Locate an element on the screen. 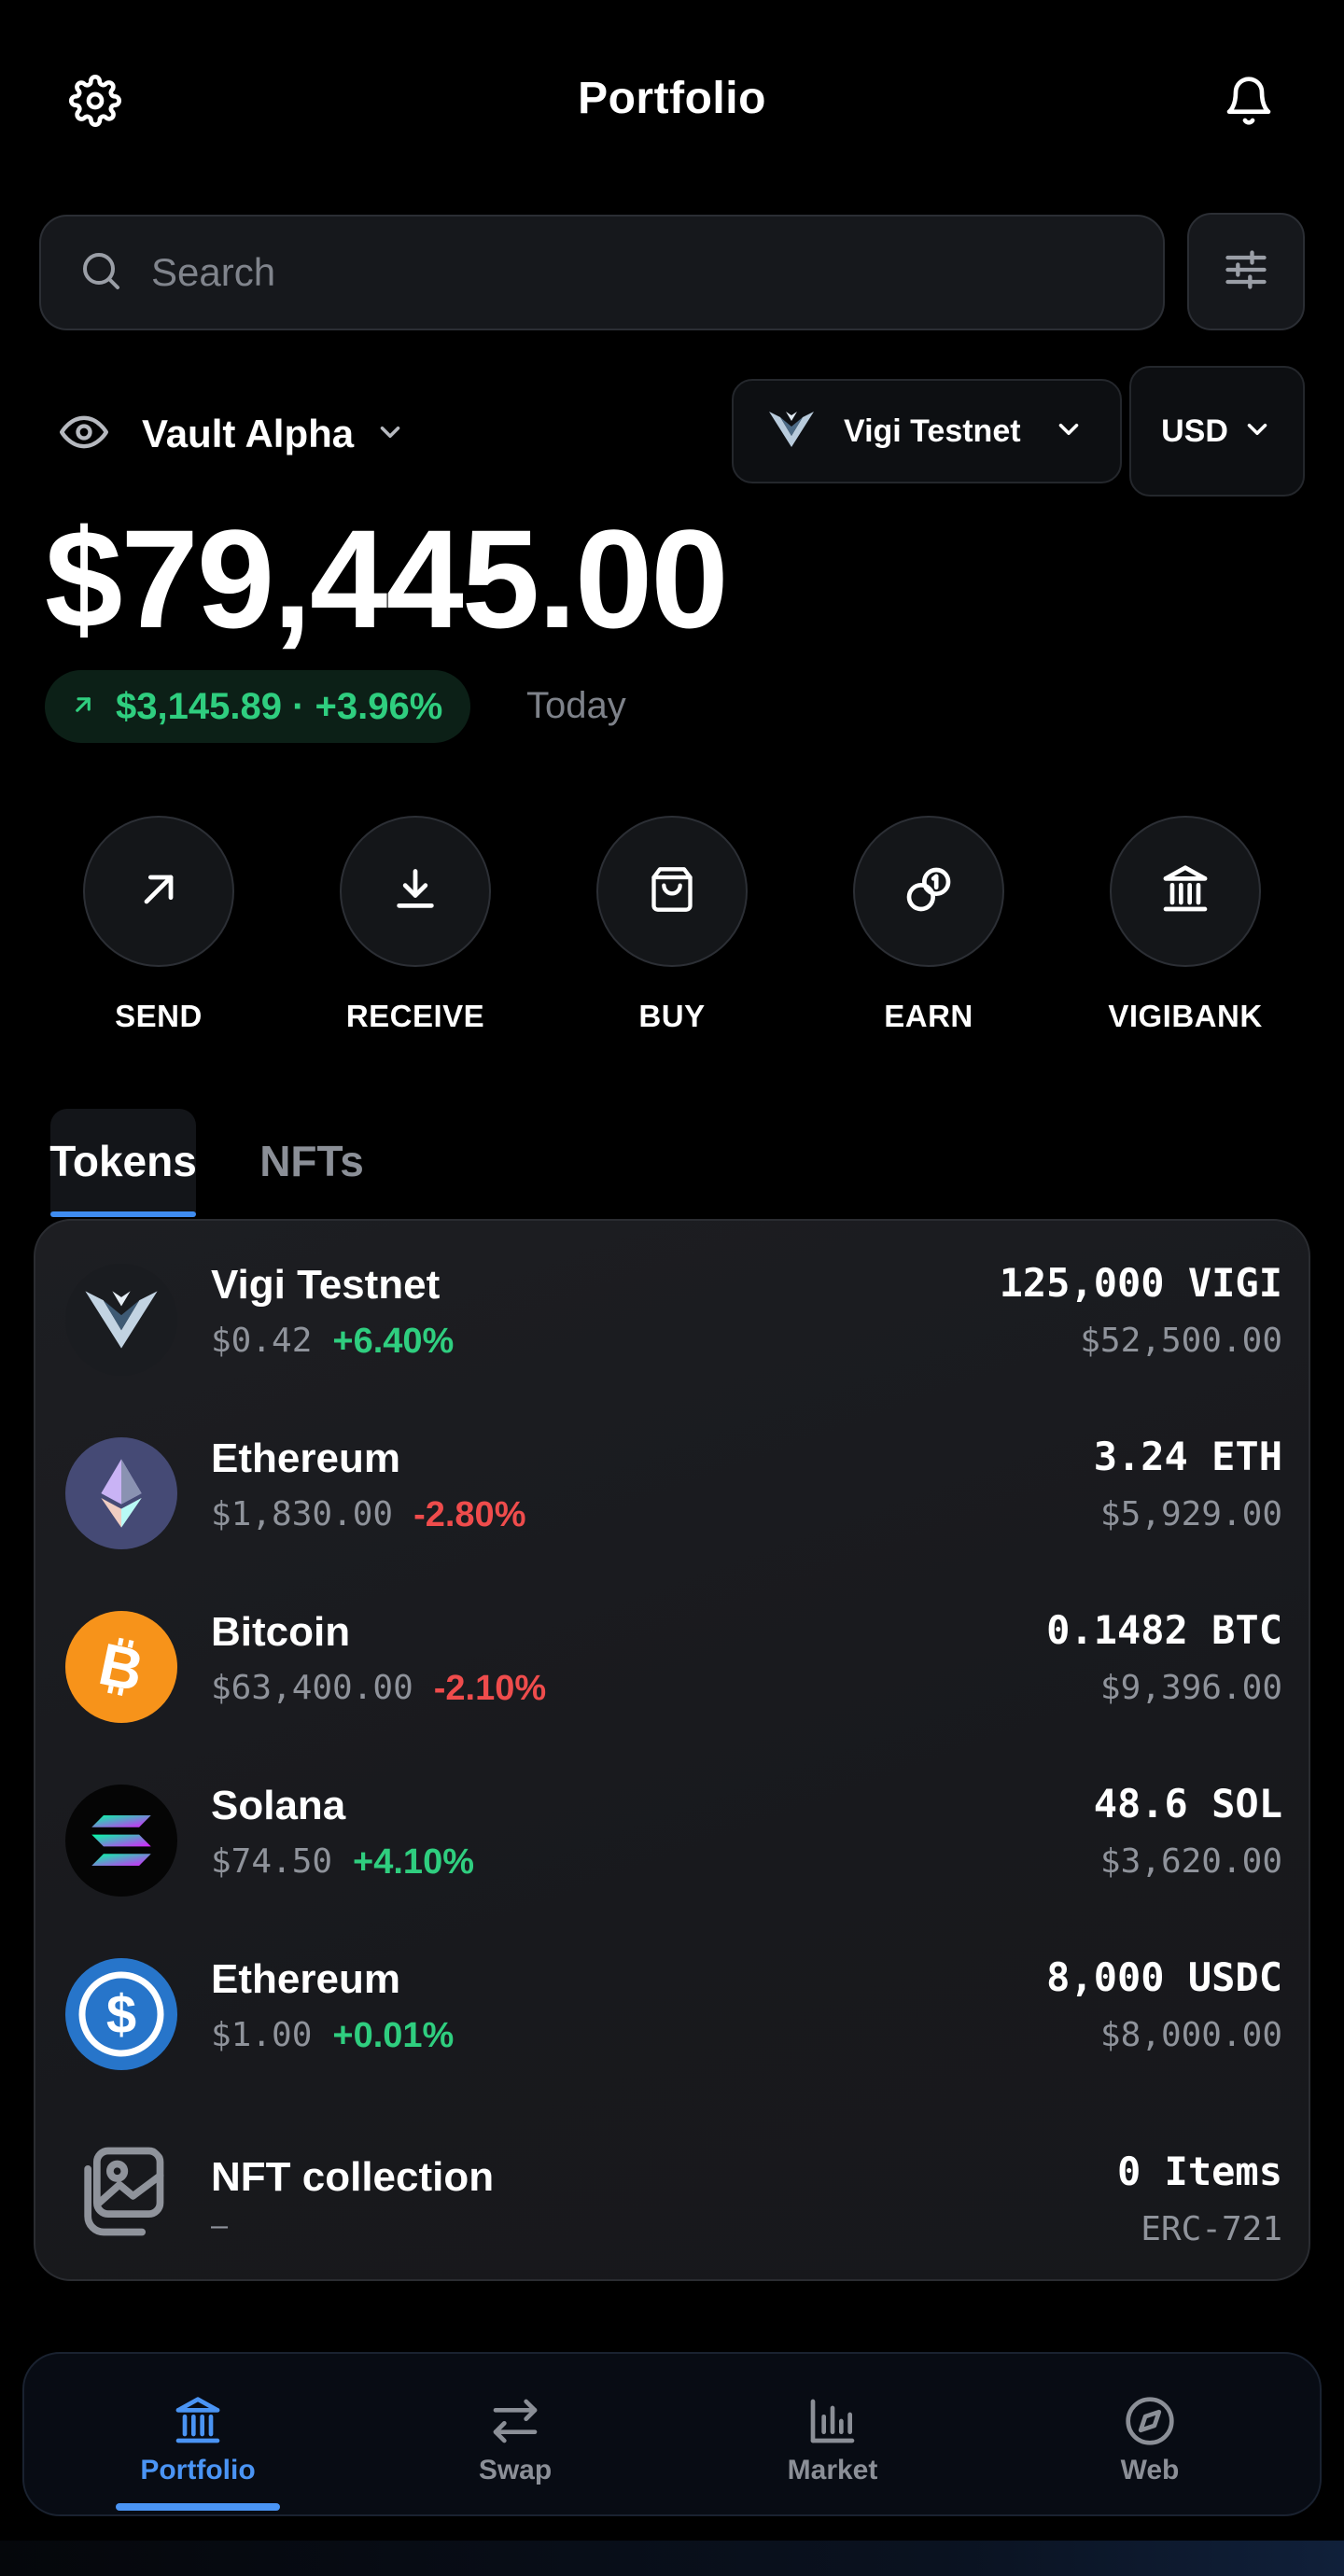 The width and height of the screenshot is (1344, 2576). download-icon is located at coordinates (415, 891).